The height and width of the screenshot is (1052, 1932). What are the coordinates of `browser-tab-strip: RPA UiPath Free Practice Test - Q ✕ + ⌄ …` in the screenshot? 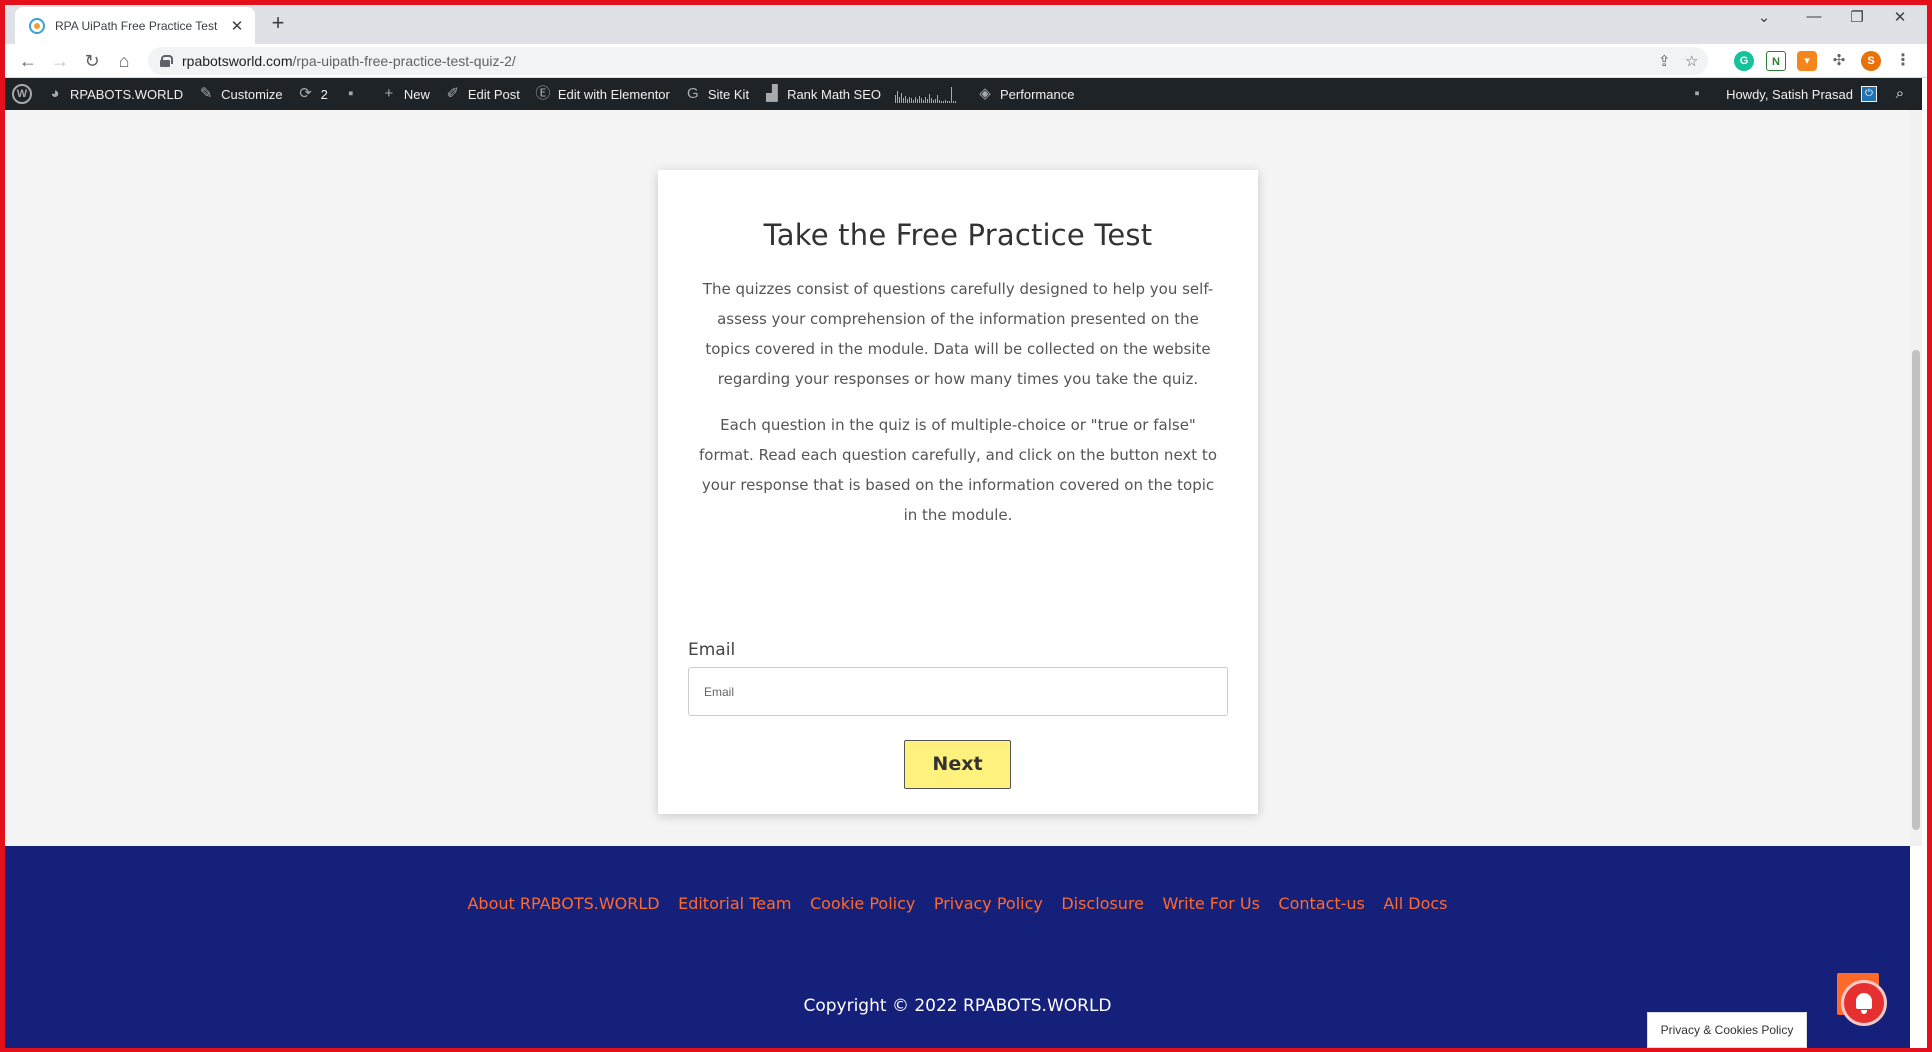 It's located at (966, 22).